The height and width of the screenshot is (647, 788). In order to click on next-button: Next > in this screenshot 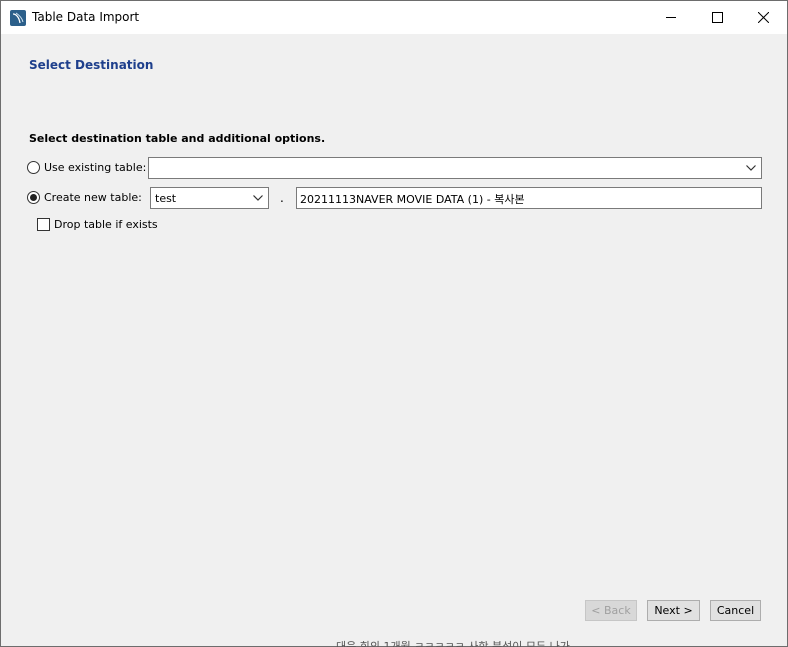, I will do `click(673, 610)`.